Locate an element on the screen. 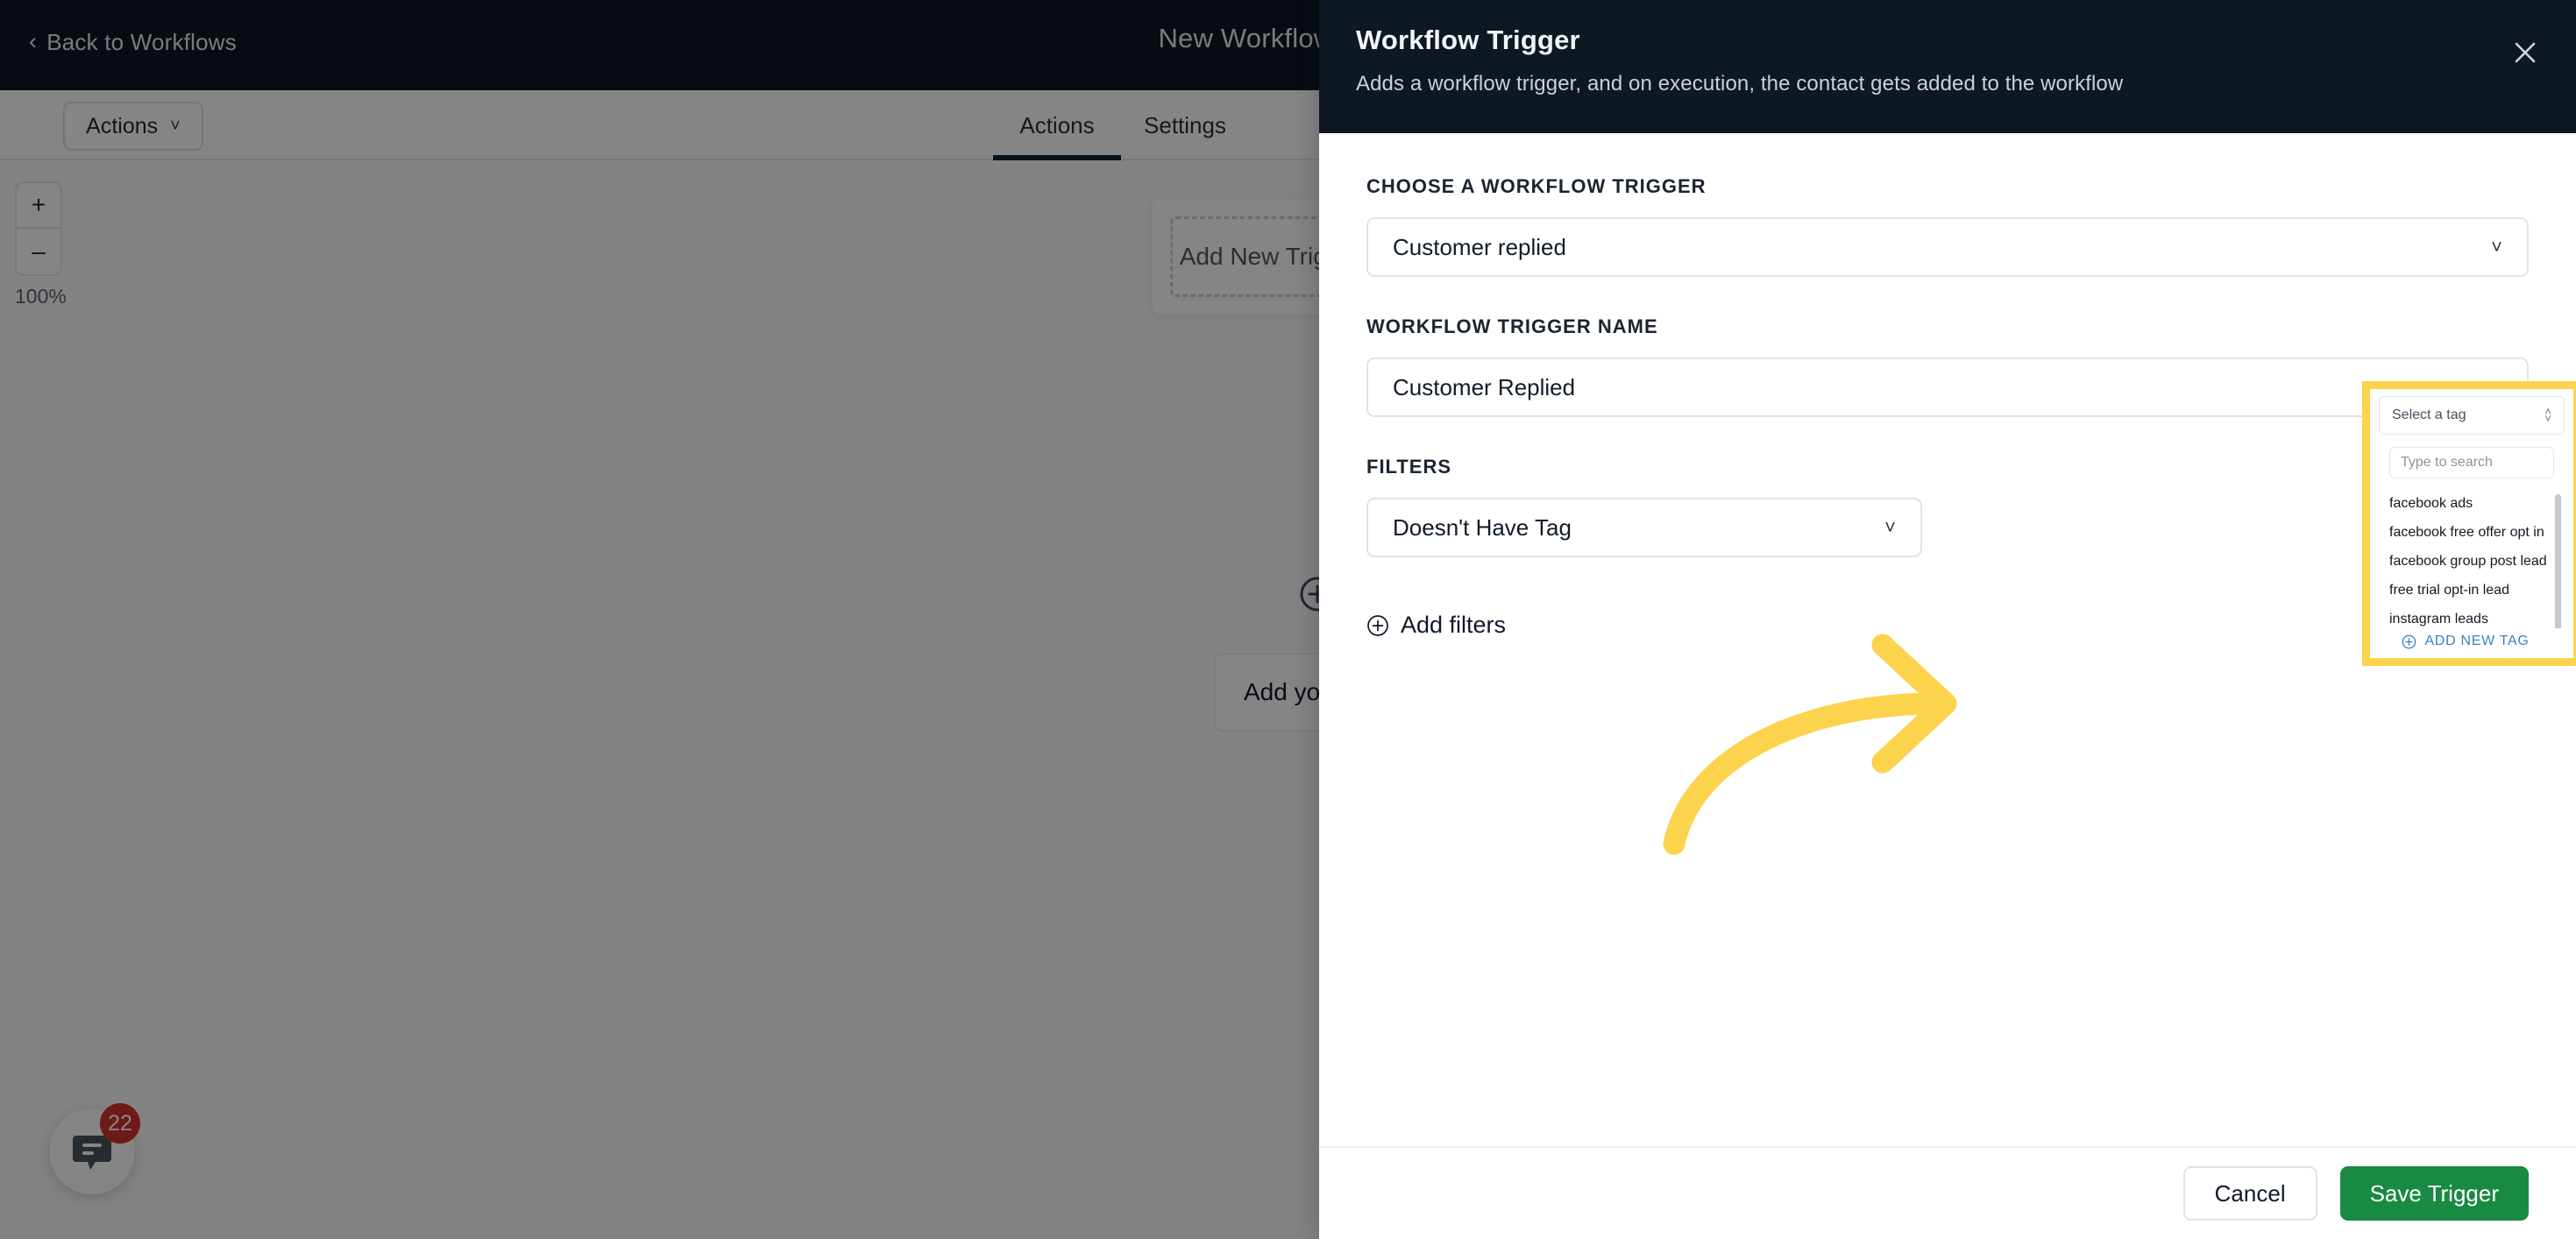  choose-trigger-label: CHOOSE A WORKFLOW TRIGGER is located at coordinates (1537, 186).